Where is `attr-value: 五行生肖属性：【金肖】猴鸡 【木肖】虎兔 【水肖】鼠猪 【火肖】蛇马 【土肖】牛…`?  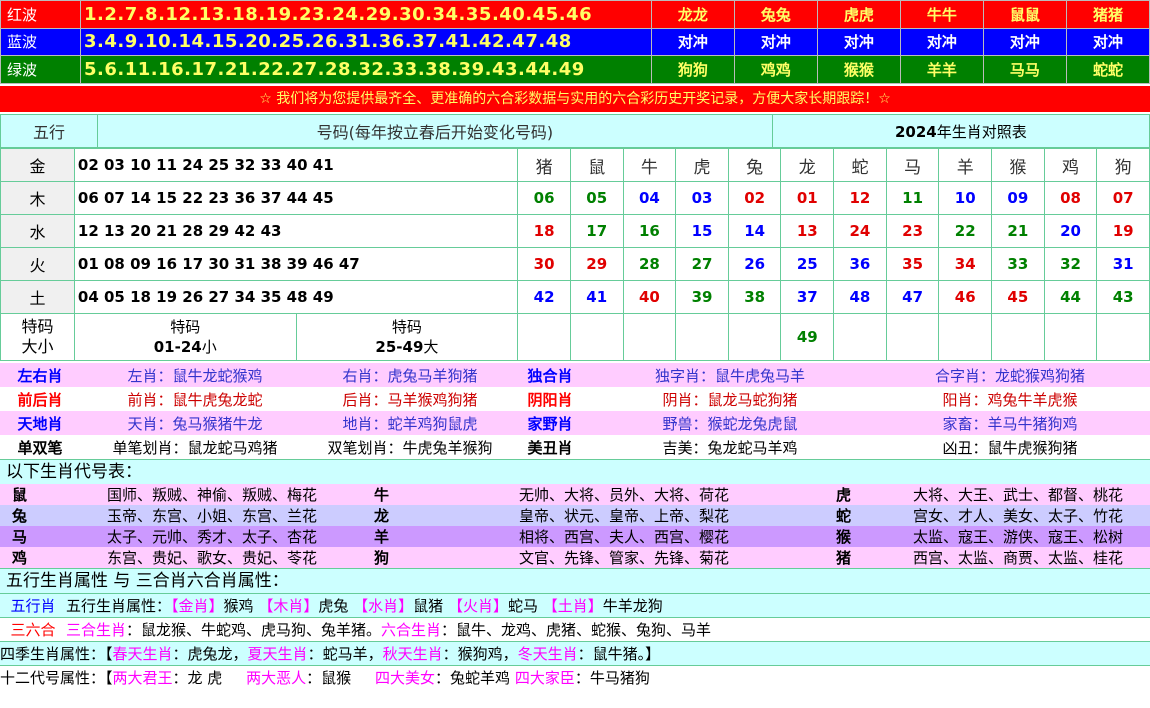
attr-value: 五行生肖属性：【金肖】猴鸡 【木肖】虎兔 【水肖】鼠猪 【火肖】蛇马 【土肖】牛… is located at coordinates (608, 605).